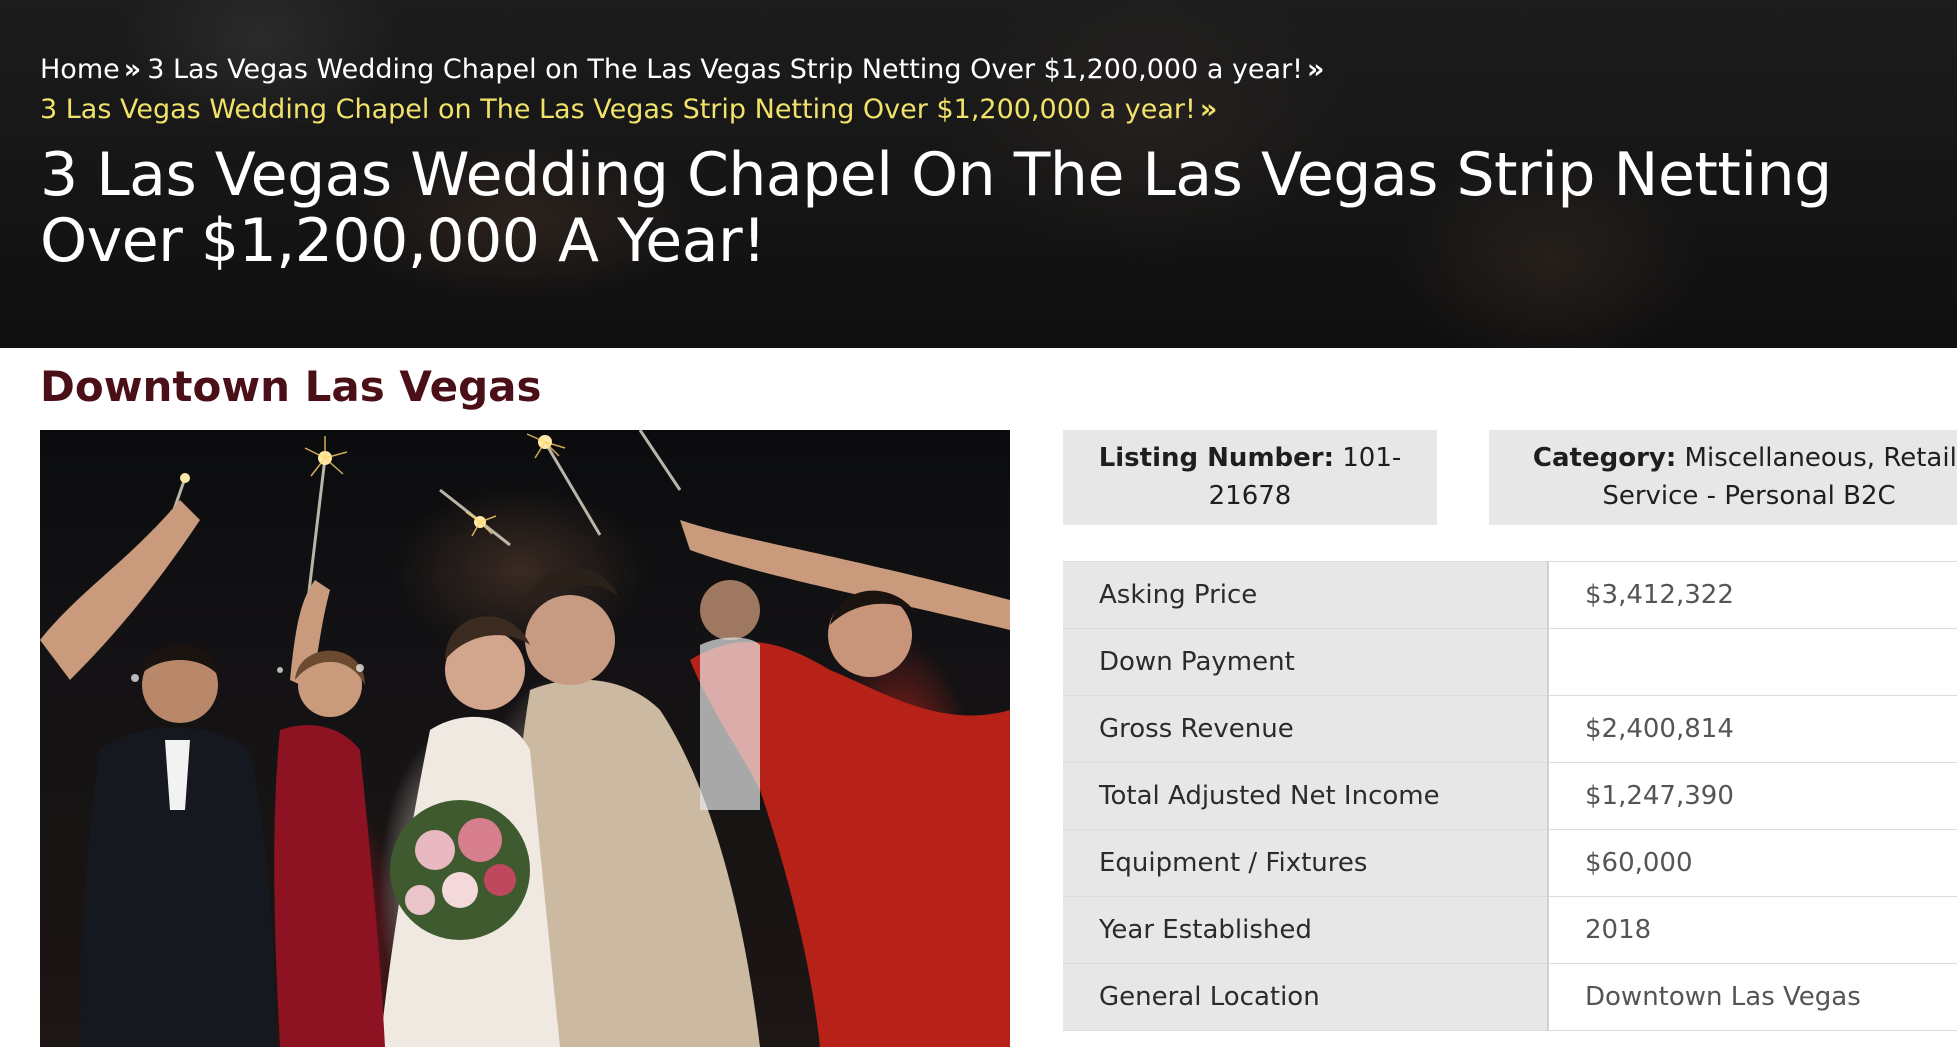 Image resolution: width=1957 pixels, height=1047 pixels. Describe the element at coordinates (1752, 729) in the screenshot. I see `detail-value-gross-revenue: $2,400,814` at that location.